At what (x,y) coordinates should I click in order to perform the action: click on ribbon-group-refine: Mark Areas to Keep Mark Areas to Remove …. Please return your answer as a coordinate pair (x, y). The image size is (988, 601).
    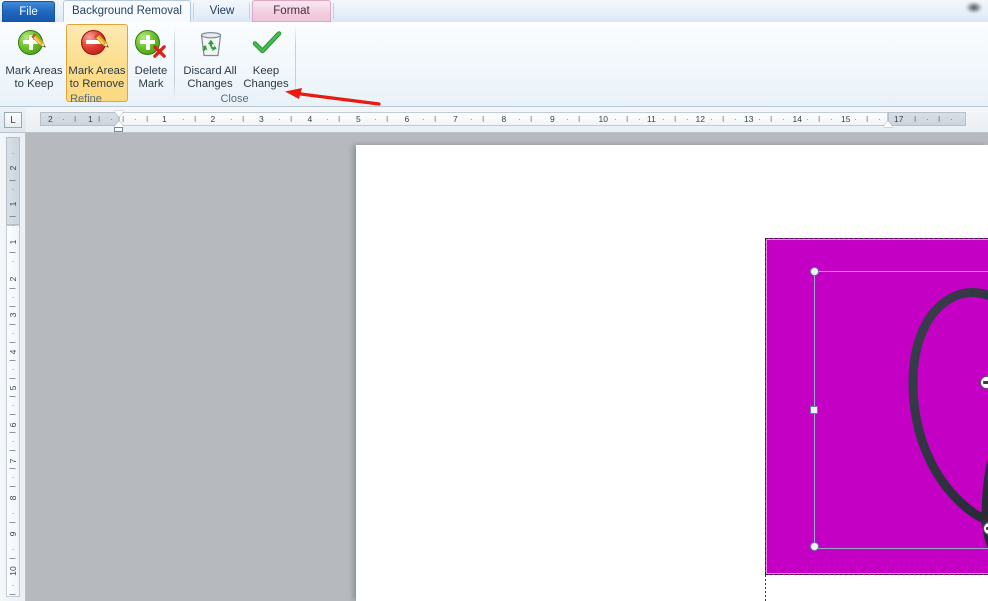
    Looking at the image, I should click on (86, 64).